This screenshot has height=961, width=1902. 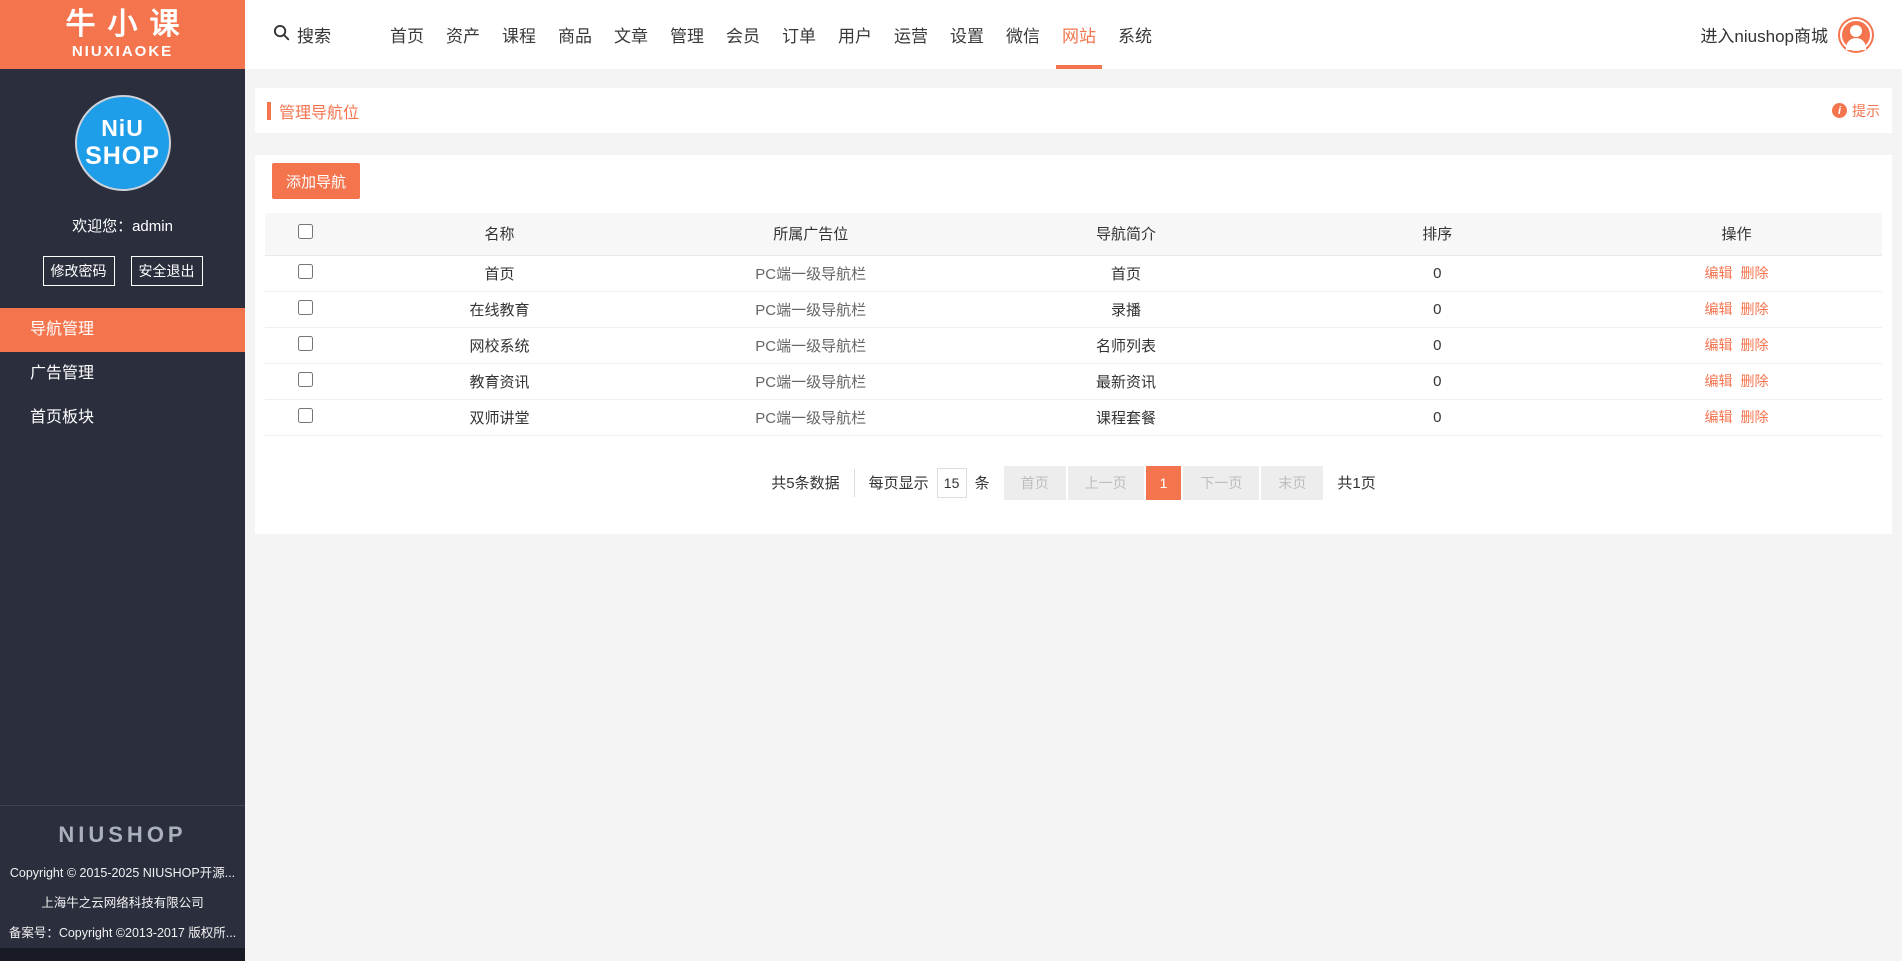 I want to click on search-control: 搜索, so click(x=302, y=34).